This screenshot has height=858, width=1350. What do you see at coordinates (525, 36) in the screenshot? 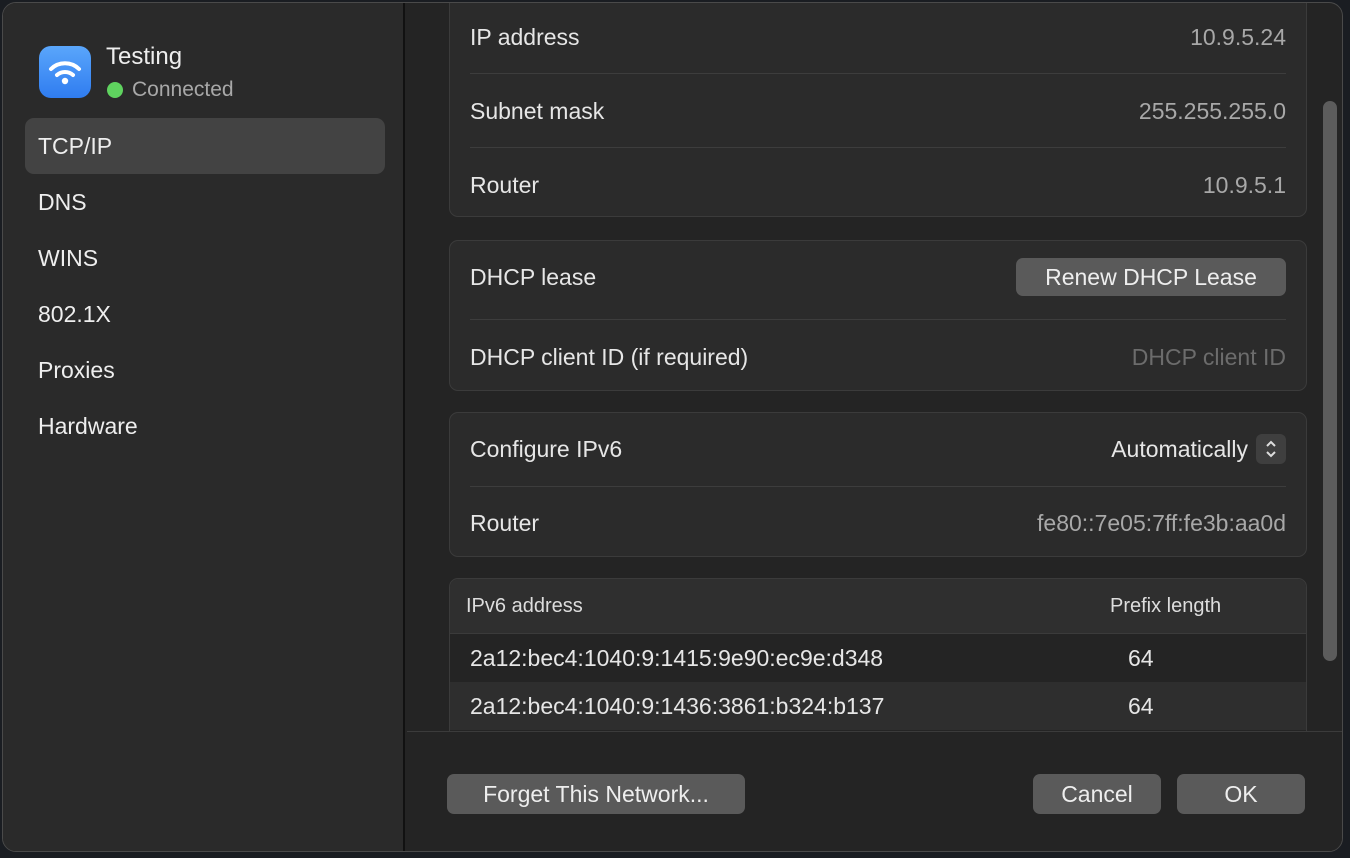
I see `ip-address-label: IP address` at bounding box center [525, 36].